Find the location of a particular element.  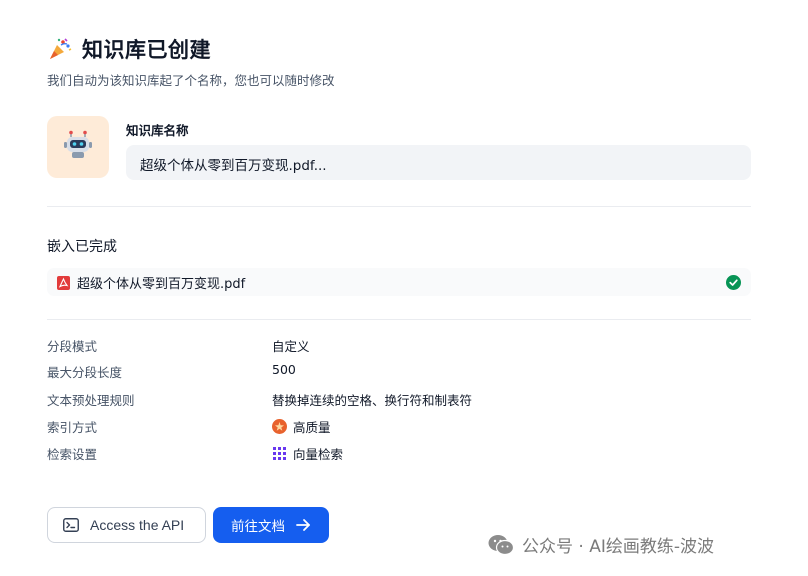

setting-value: 500 is located at coordinates (284, 369).